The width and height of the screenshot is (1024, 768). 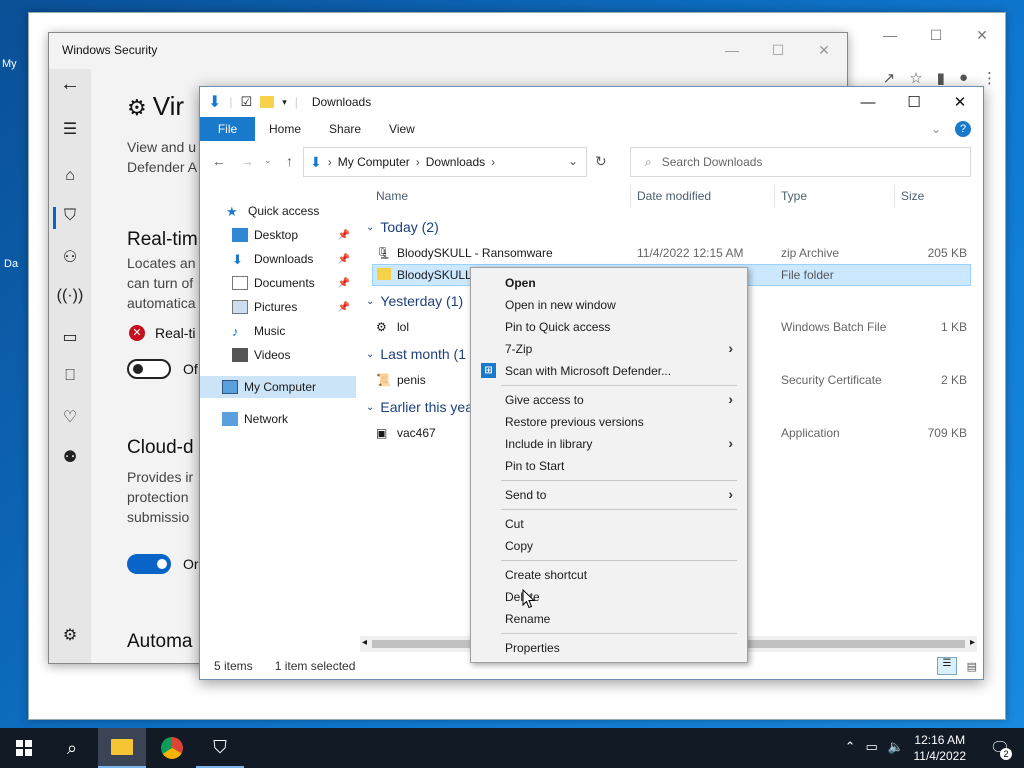 What do you see at coordinates (24, 748) in the screenshot?
I see `start-button` at bounding box center [24, 748].